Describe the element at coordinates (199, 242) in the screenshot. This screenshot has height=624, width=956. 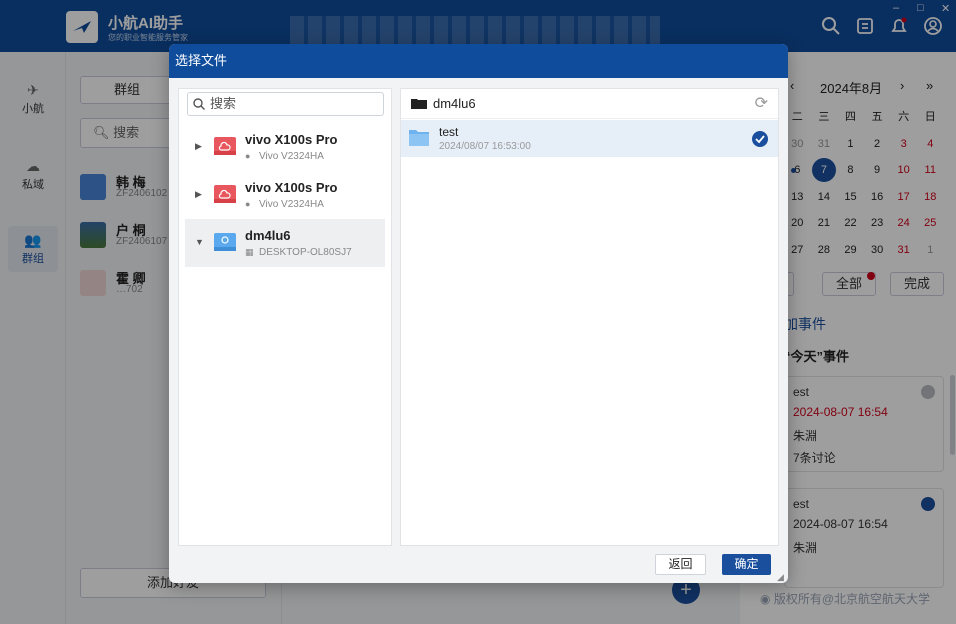
I see `collapse-arrow-icon: ▼` at that location.